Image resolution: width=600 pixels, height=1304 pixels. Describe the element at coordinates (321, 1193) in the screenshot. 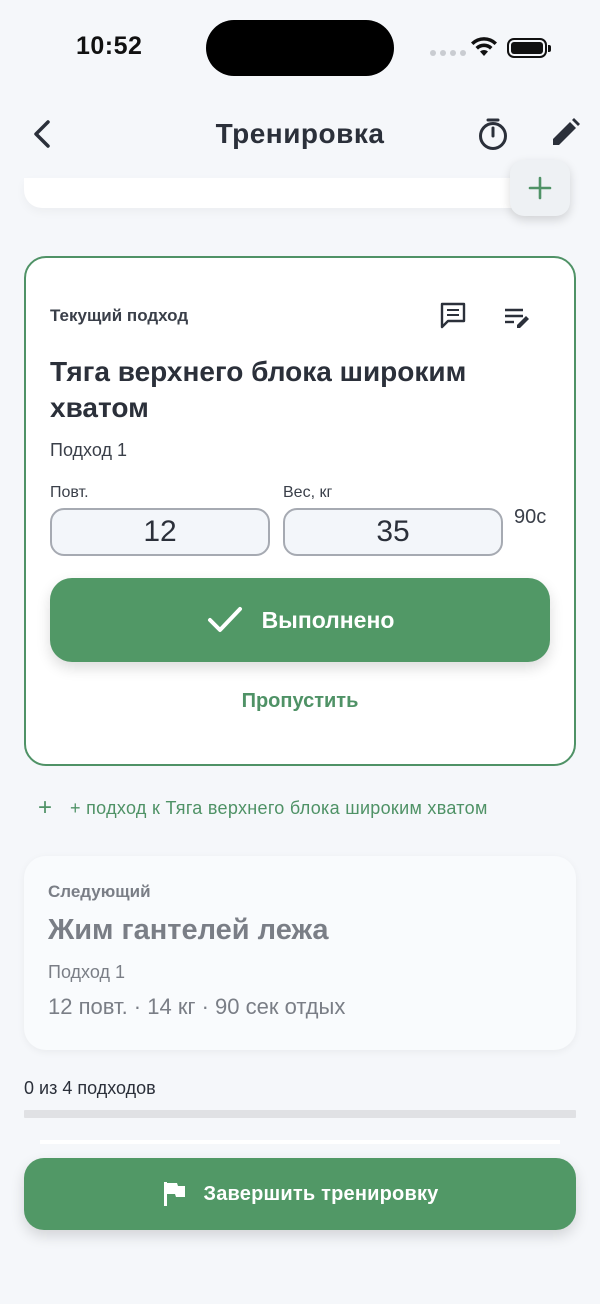

I see `finish-workout-label: Завершить тренировку` at that location.